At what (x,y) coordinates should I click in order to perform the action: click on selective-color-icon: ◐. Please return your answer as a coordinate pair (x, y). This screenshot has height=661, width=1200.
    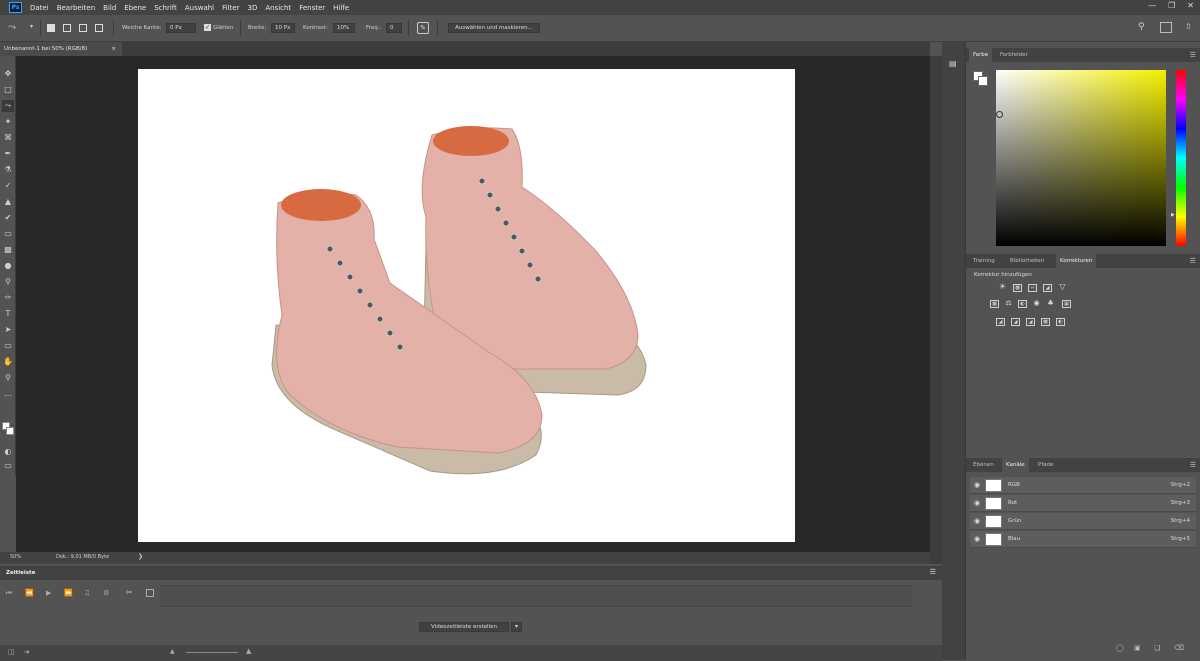
    Looking at the image, I should click on (1060, 322).